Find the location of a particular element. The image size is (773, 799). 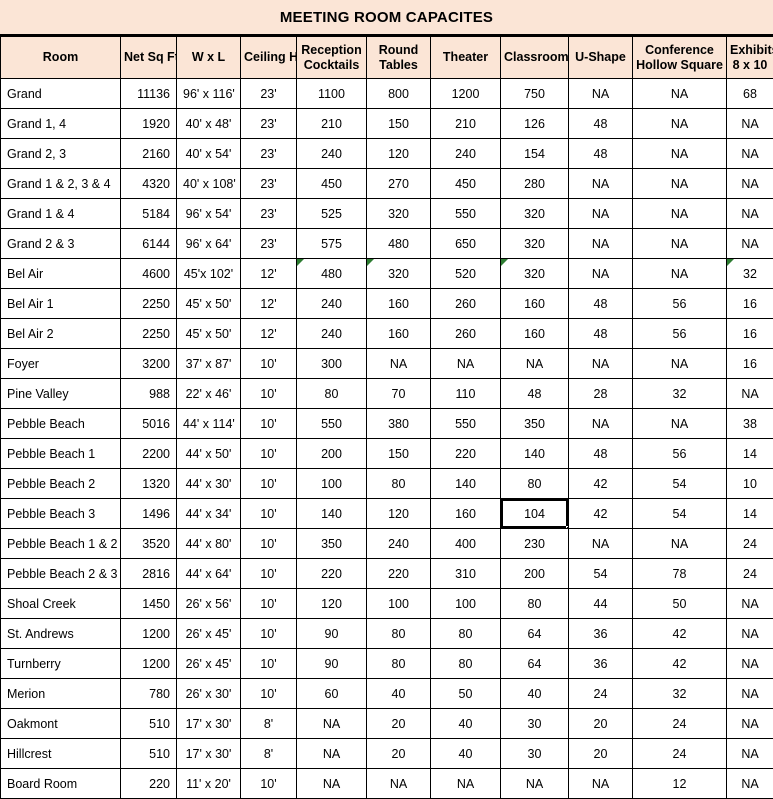

cell-round: NA is located at coordinates (399, 364).